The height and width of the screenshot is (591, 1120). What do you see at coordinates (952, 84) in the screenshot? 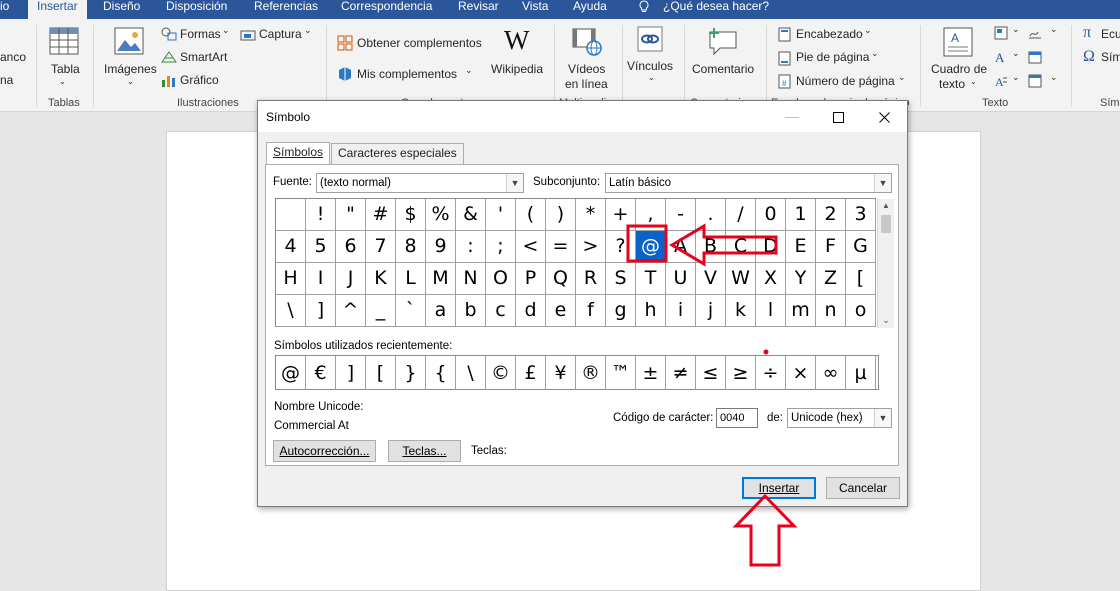
I see `cuadro-de-texto-button-line2: texto` at bounding box center [952, 84].